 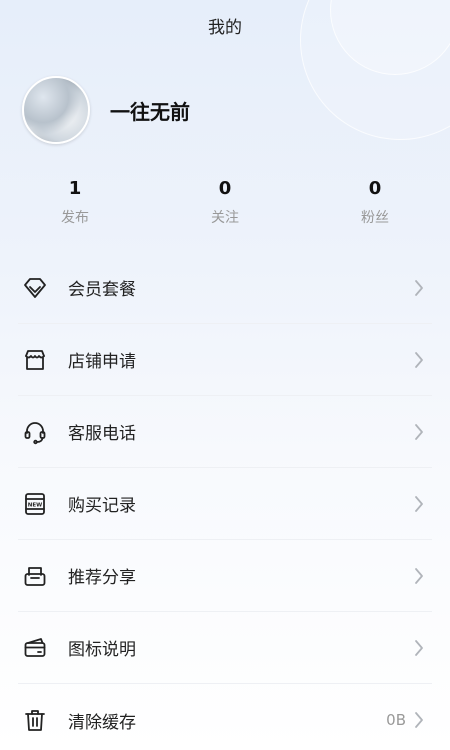 What do you see at coordinates (102, 434) in the screenshot?
I see `menu-item-label: 客服电话` at bounding box center [102, 434].